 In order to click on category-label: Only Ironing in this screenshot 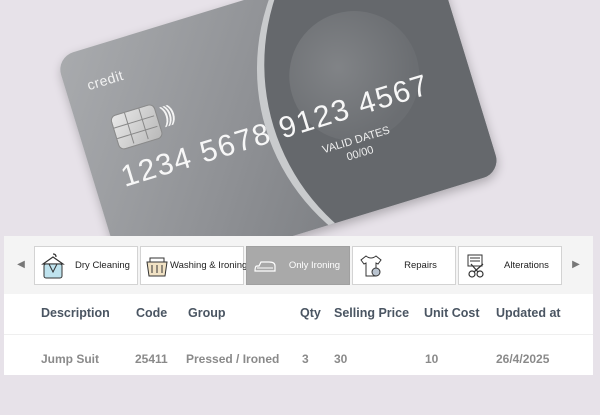, I will do `click(314, 265)`.